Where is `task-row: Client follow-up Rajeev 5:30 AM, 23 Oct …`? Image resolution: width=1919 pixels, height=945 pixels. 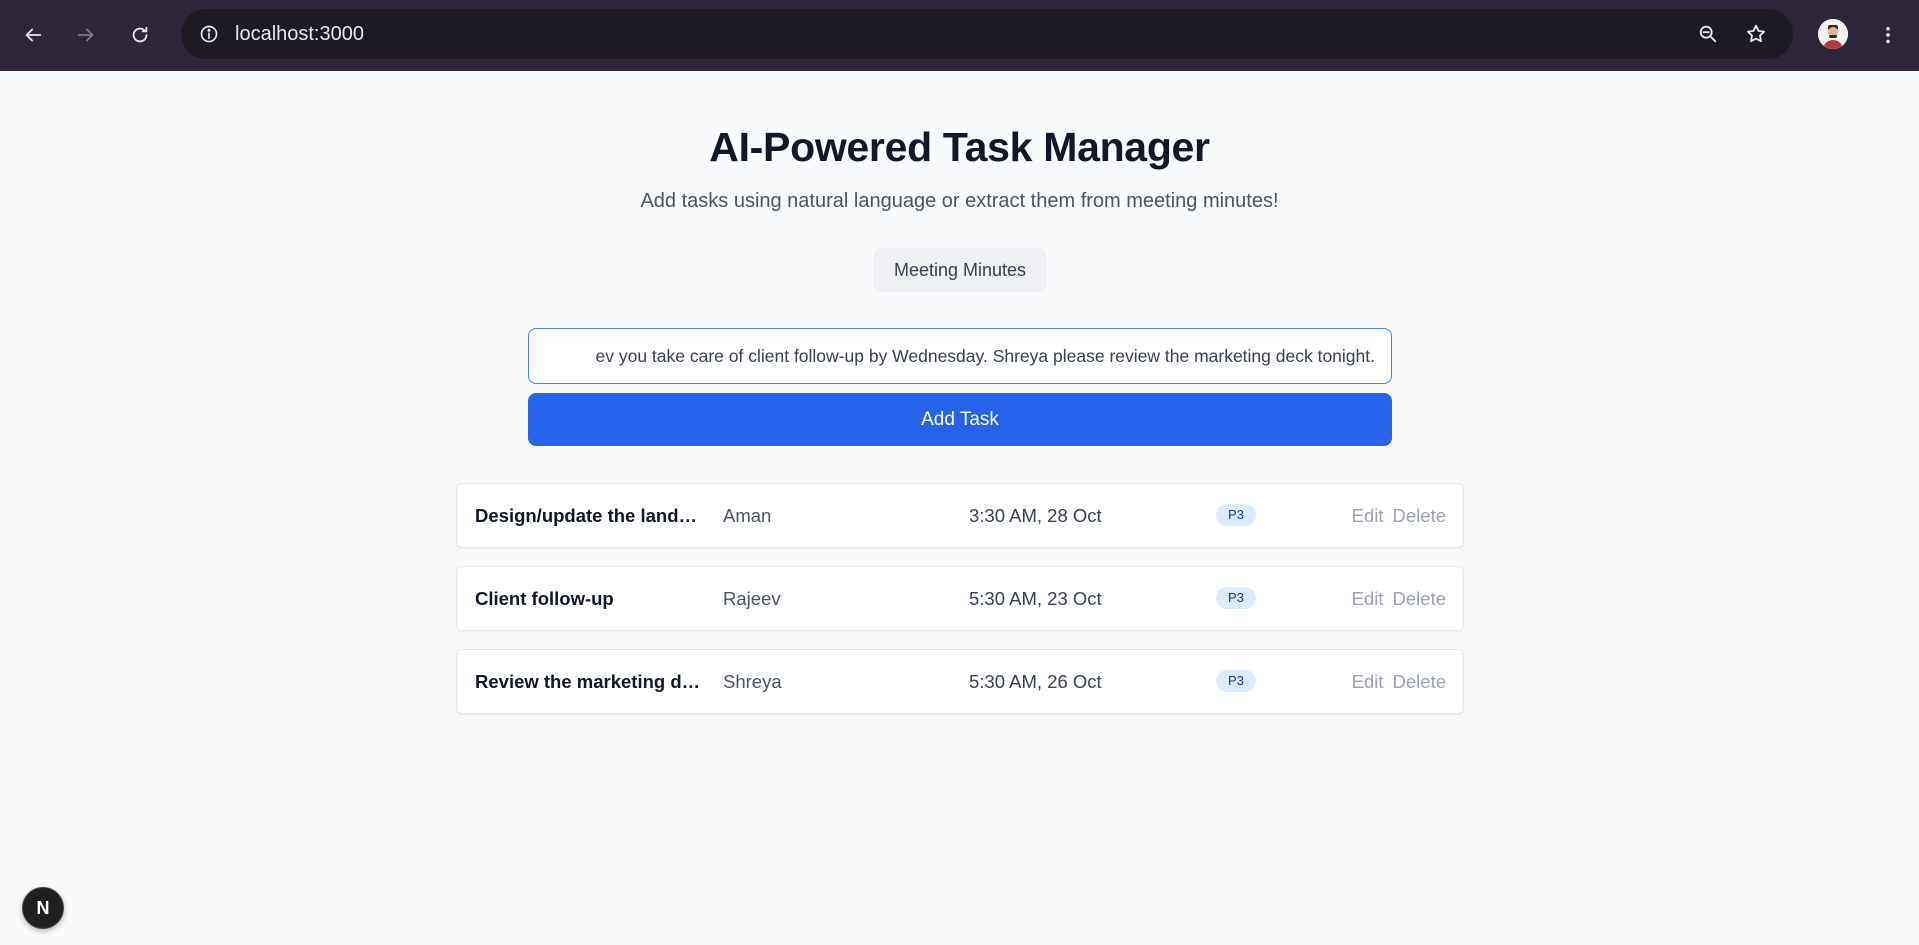
task-row: Client follow-up Rajeev 5:30 AM, 23 Oct … is located at coordinates (960, 598).